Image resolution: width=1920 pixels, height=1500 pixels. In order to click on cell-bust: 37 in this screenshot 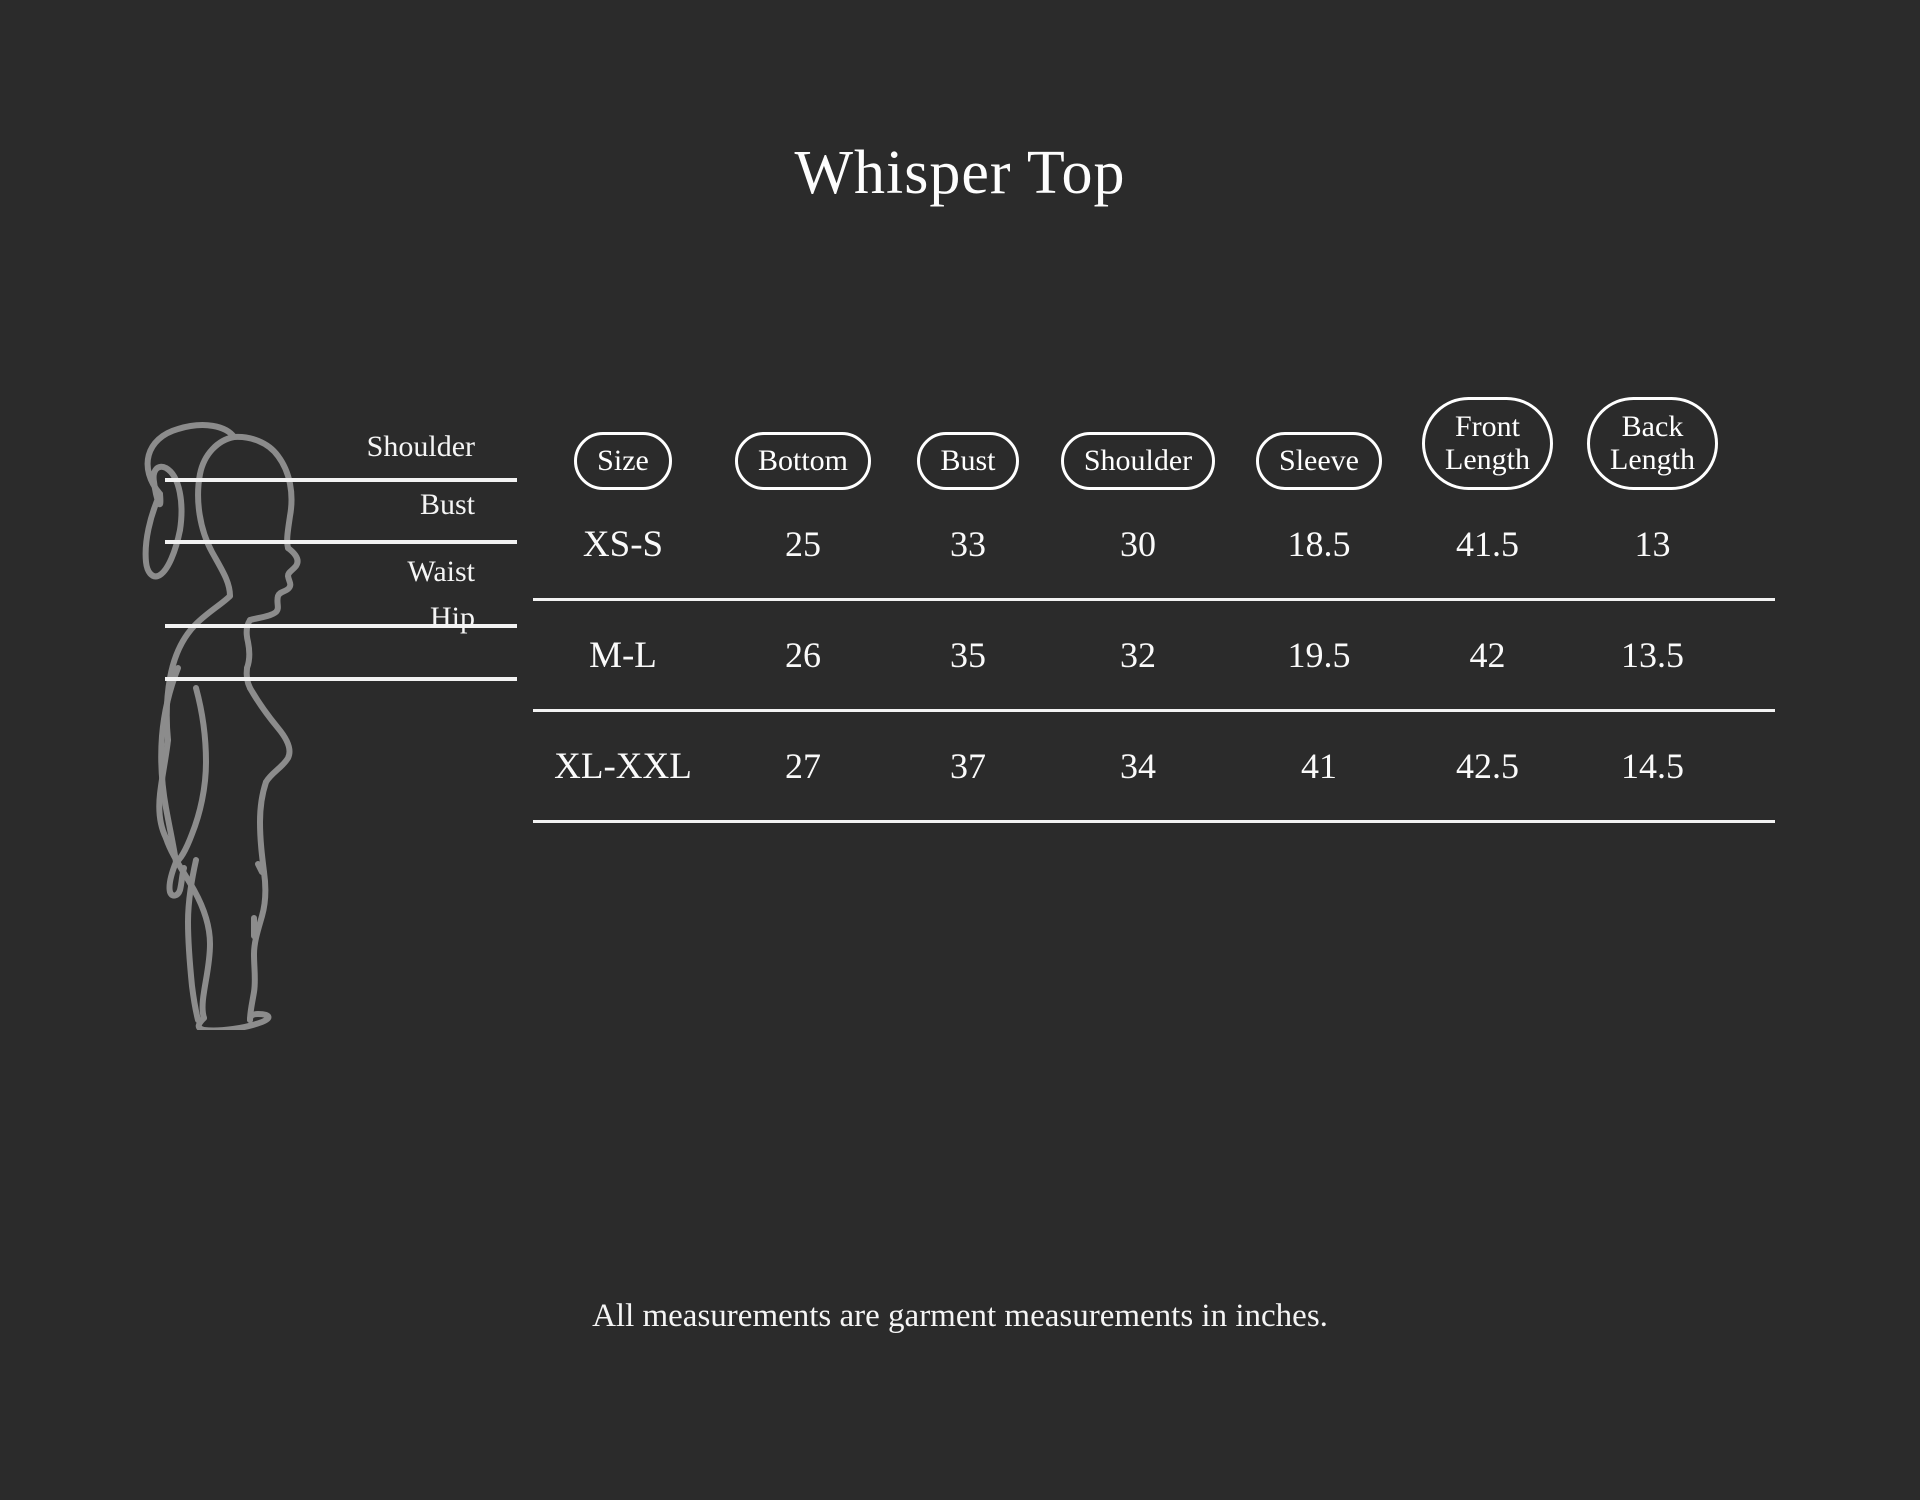, I will do `click(968, 766)`.